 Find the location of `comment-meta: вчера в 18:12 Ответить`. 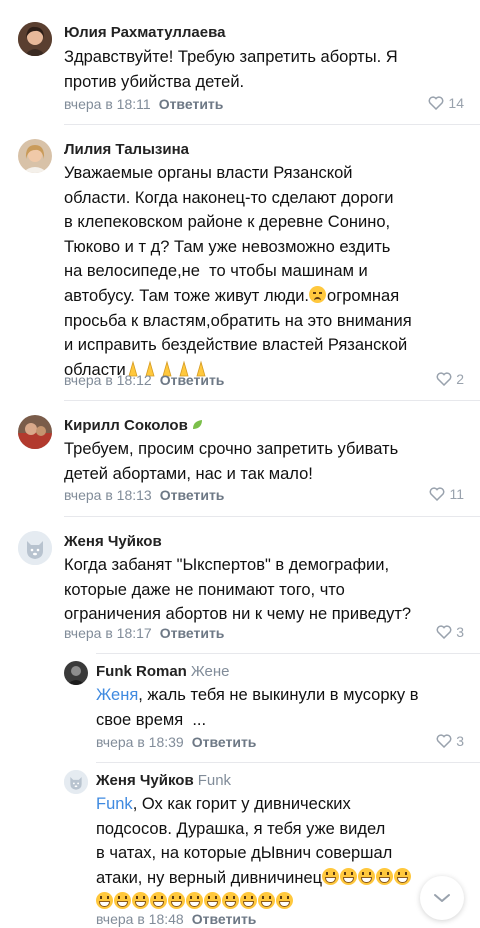

comment-meta: вчера в 18:12 Ответить is located at coordinates (144, 380).